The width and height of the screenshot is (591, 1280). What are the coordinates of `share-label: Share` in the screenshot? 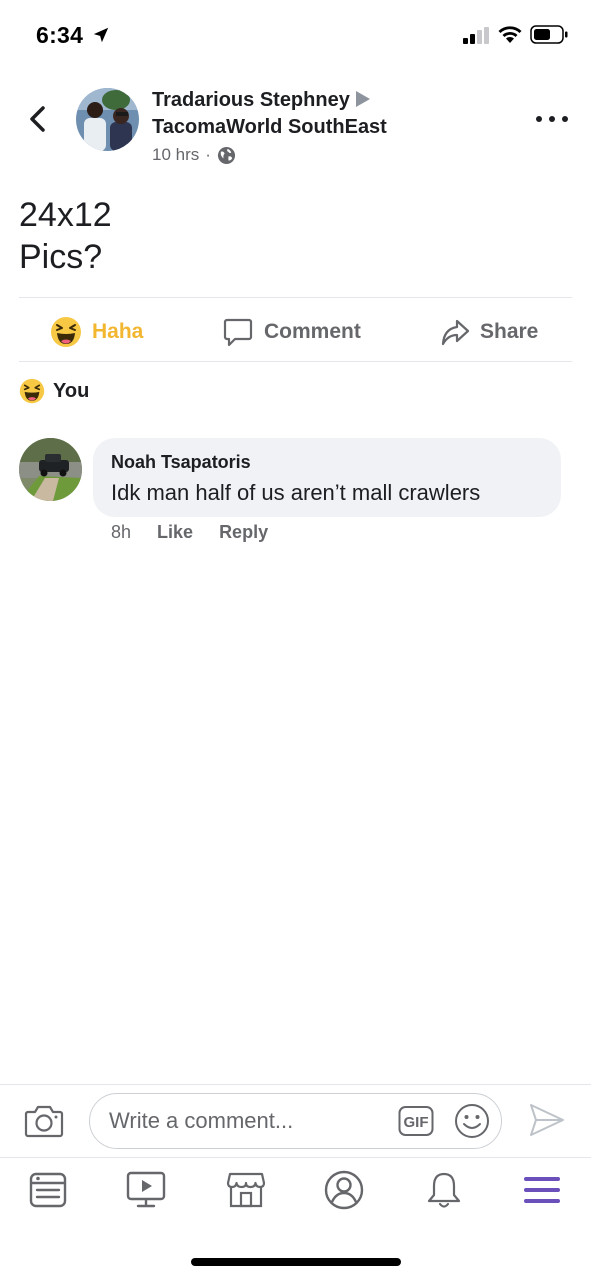 It's located at (509, 331).